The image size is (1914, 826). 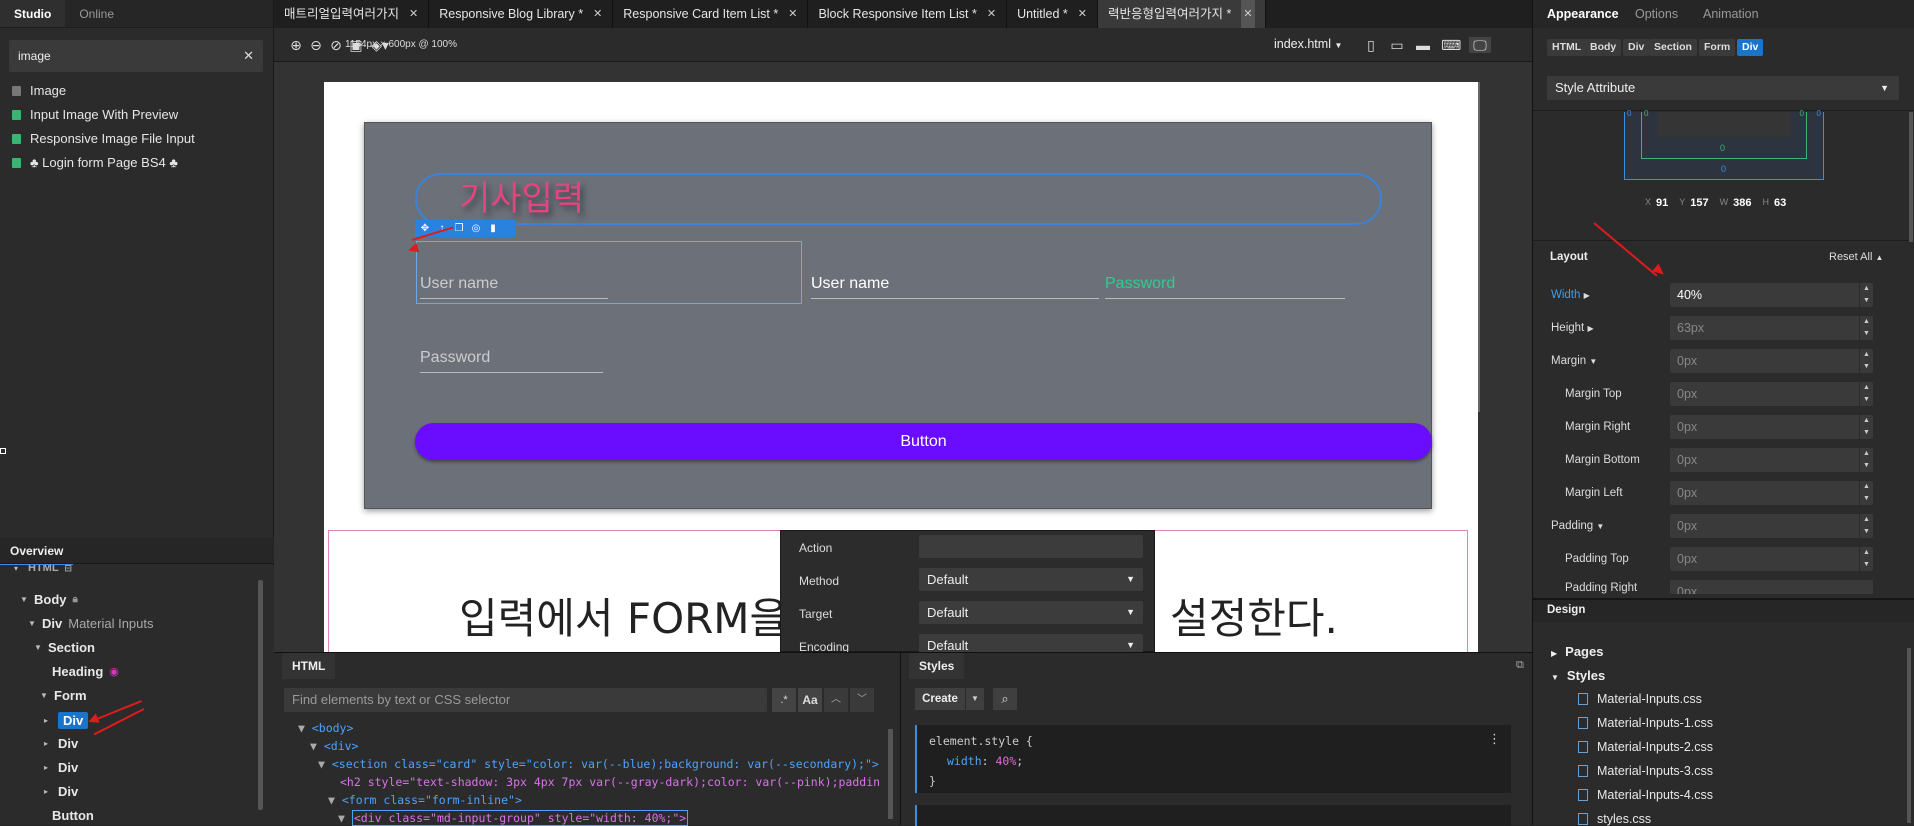 I want to click on padding-top-input: 0px ▲ ▼, so click(x=1771, y=559).